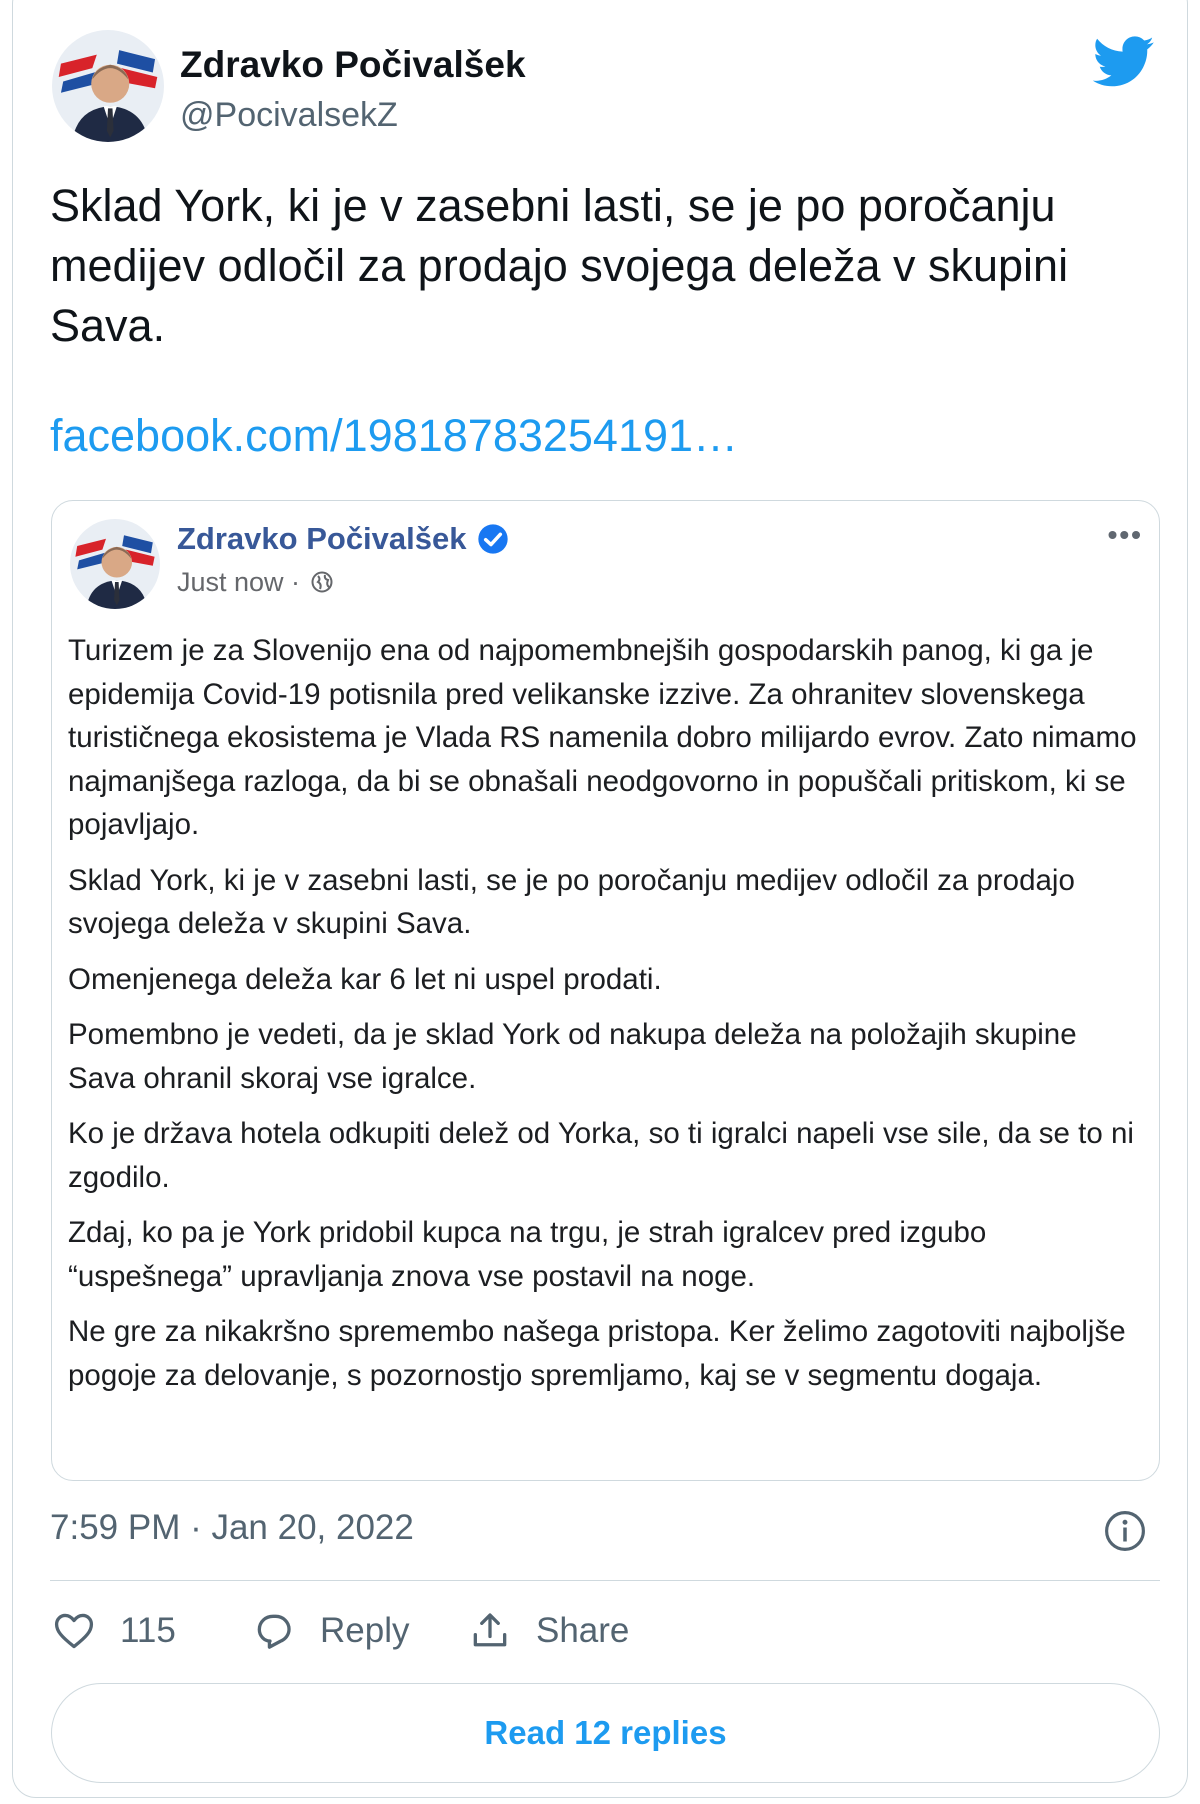 The width and height of the screenshot is (1200, 1804). I want to click on like-button: 115, so click(114, 1631).